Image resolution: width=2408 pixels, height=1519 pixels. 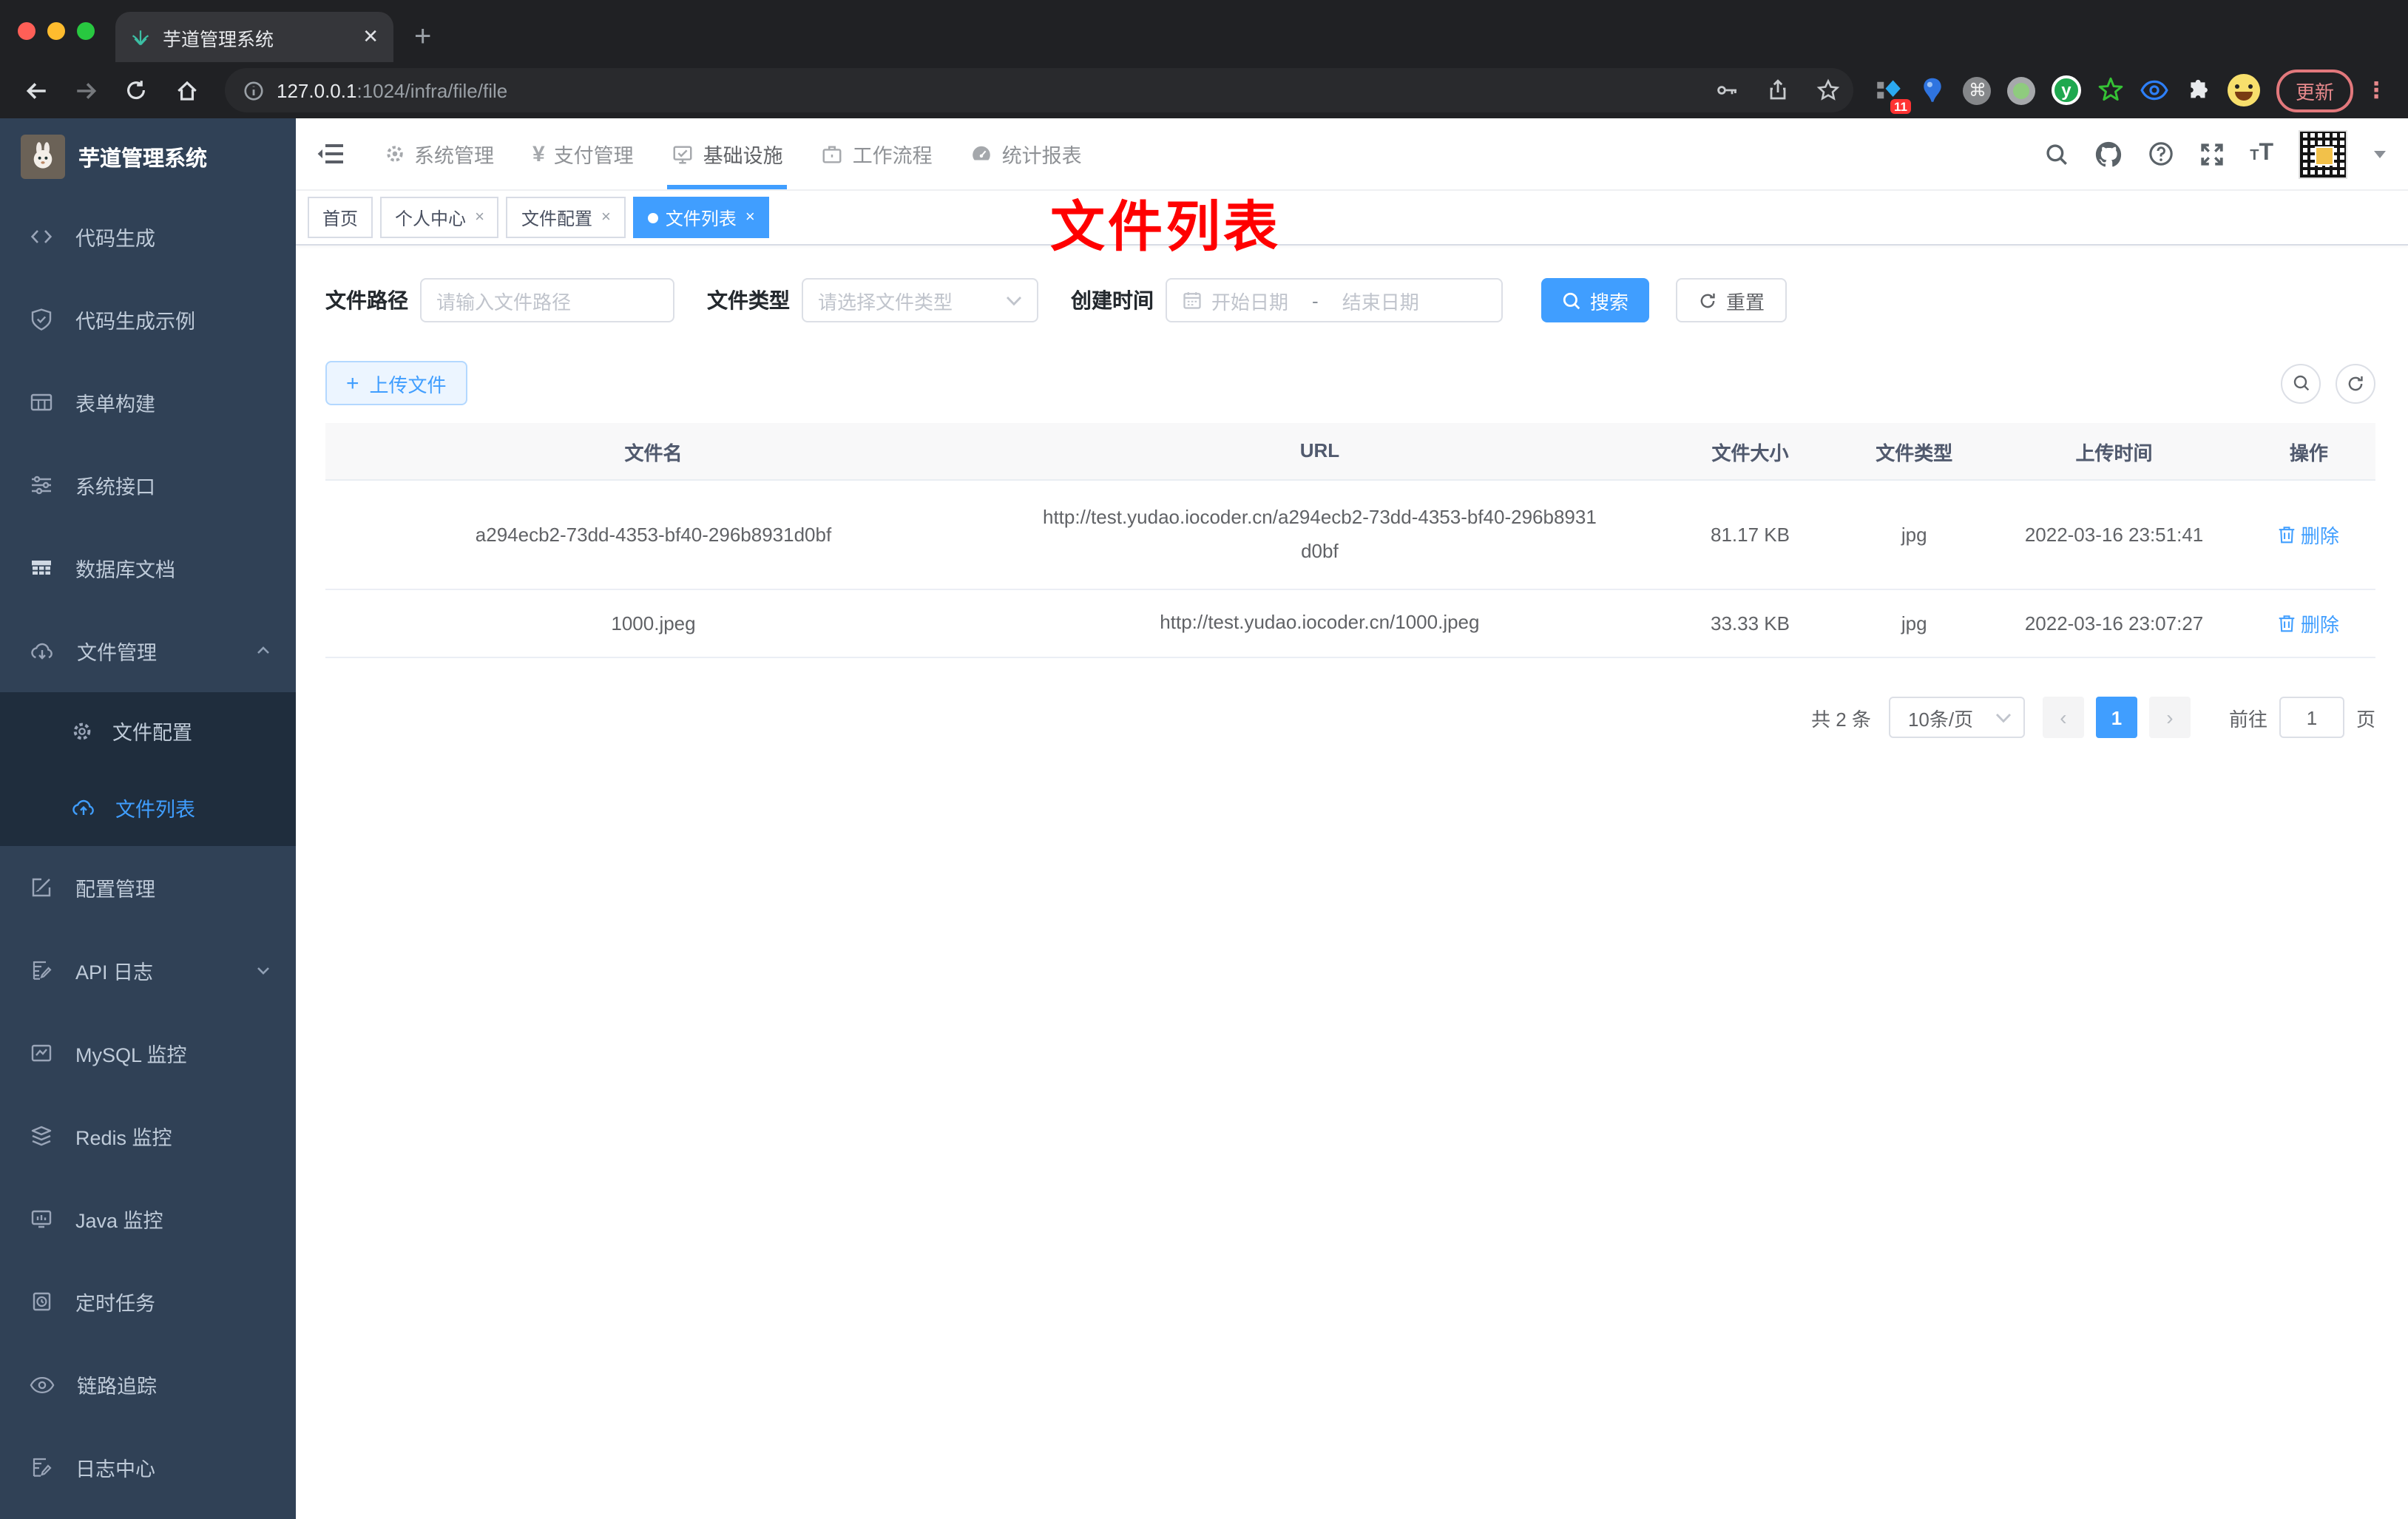 I want to click on file-type-placeholder: 请选择文件类型, so click(x=885, y=302).